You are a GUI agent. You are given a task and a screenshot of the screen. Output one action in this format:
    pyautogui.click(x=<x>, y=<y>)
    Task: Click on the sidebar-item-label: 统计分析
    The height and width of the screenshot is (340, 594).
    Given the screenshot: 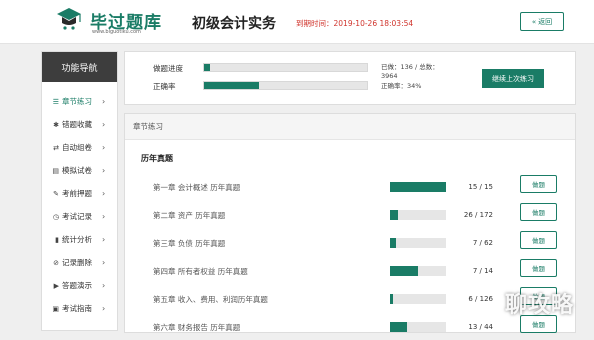 What is the action you would take?
    pyautogui.click(x=77, y=239)
    